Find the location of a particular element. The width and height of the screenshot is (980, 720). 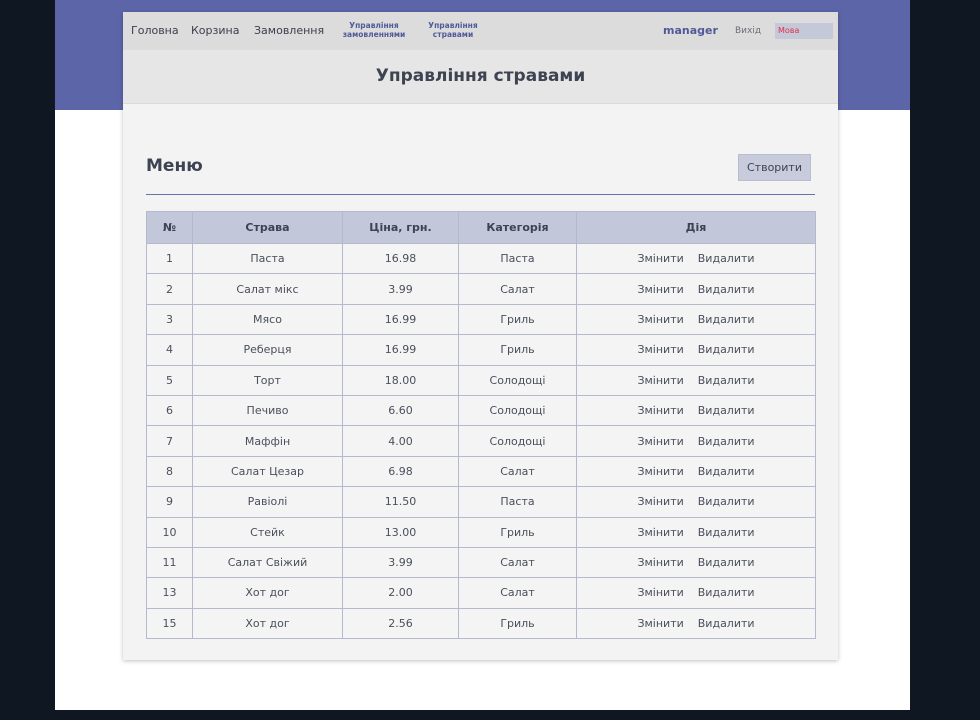

language-select: Мова is located at coordinates (804, 31).